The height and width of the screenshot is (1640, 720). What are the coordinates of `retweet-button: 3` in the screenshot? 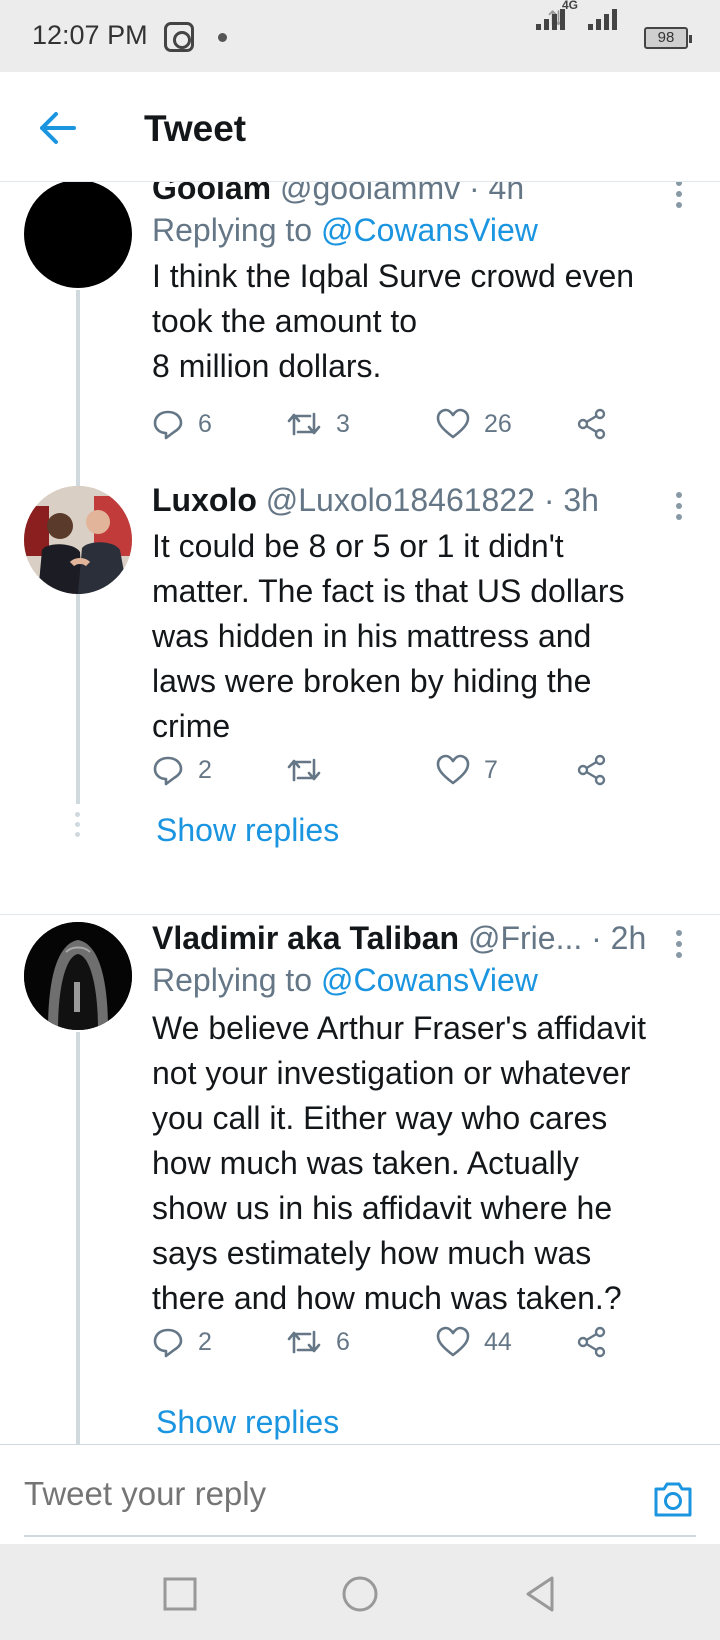 It's located at (318, 424).